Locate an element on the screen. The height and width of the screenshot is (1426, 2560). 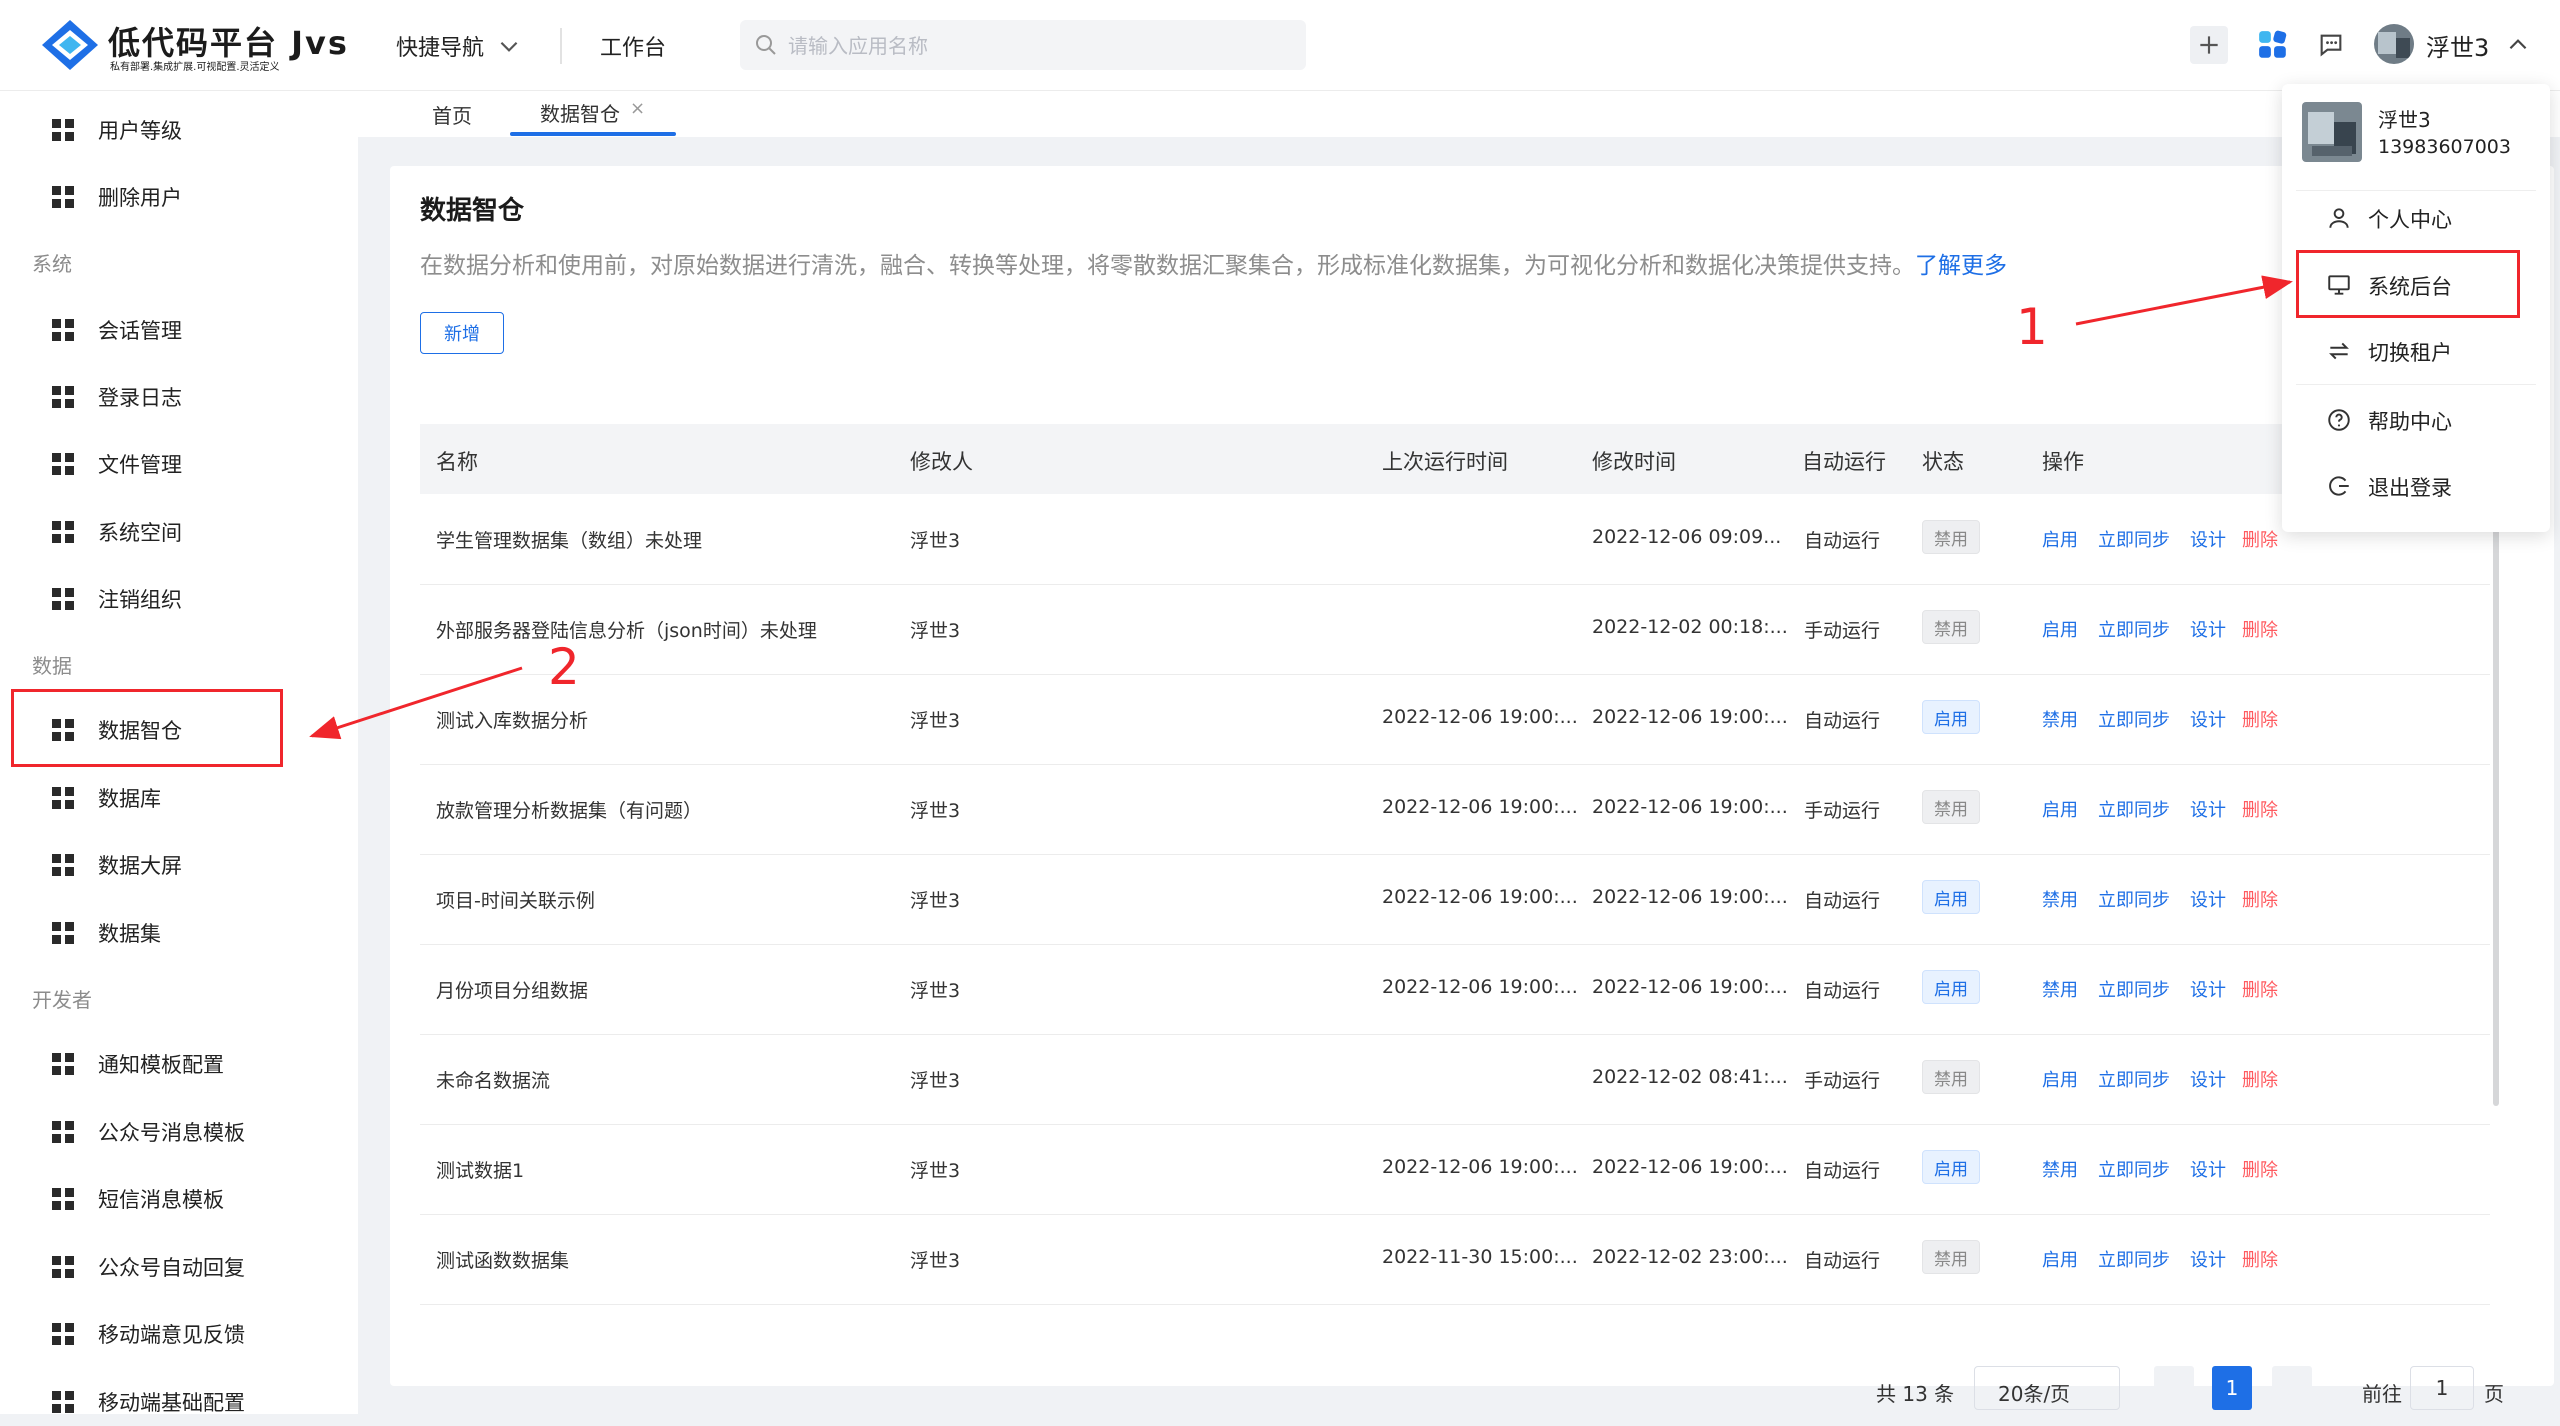
column-header-last-run: 上次运行时间 is located at coordinates (1445, 461).